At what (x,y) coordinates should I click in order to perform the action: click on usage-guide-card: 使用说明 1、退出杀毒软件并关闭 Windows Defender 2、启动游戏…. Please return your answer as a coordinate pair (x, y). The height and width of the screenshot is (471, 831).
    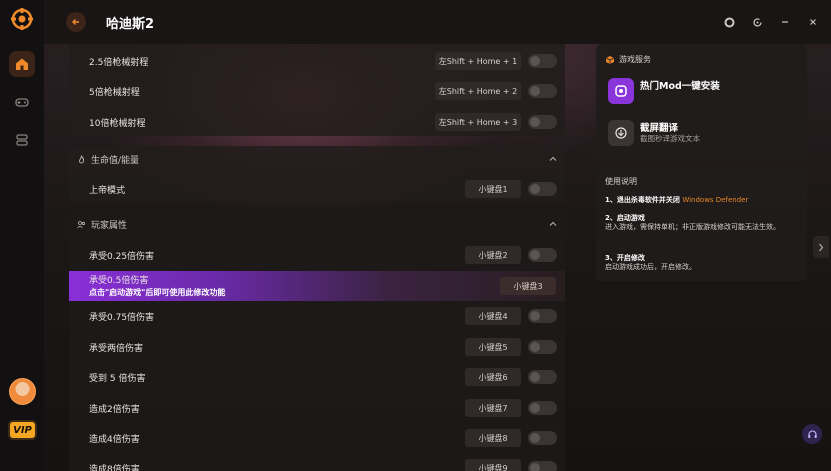
    Looking at the image, I should click on (701, 224).